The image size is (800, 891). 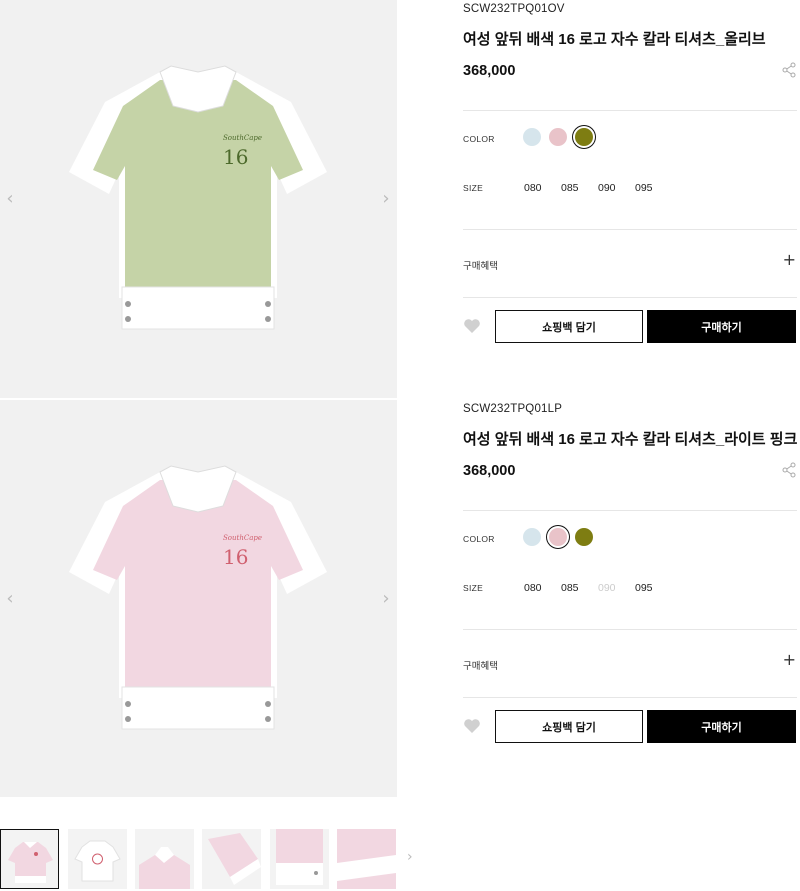 What do you see at coordinates (514, 9) in the screenshot?
I see `product-sku: SCW232TPQ01OV` at bounding box center [514, 9].